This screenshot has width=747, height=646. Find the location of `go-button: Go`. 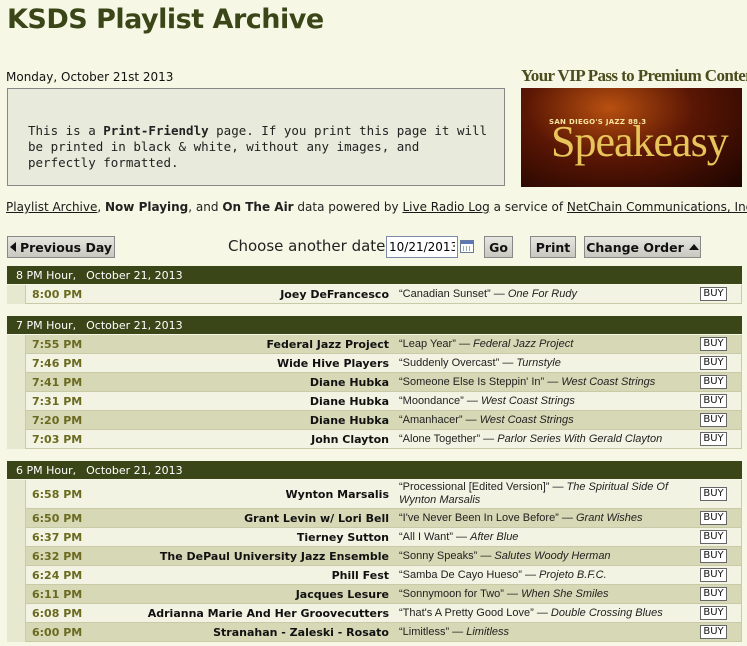

go-button: Go is located at coordinates (498, 247).